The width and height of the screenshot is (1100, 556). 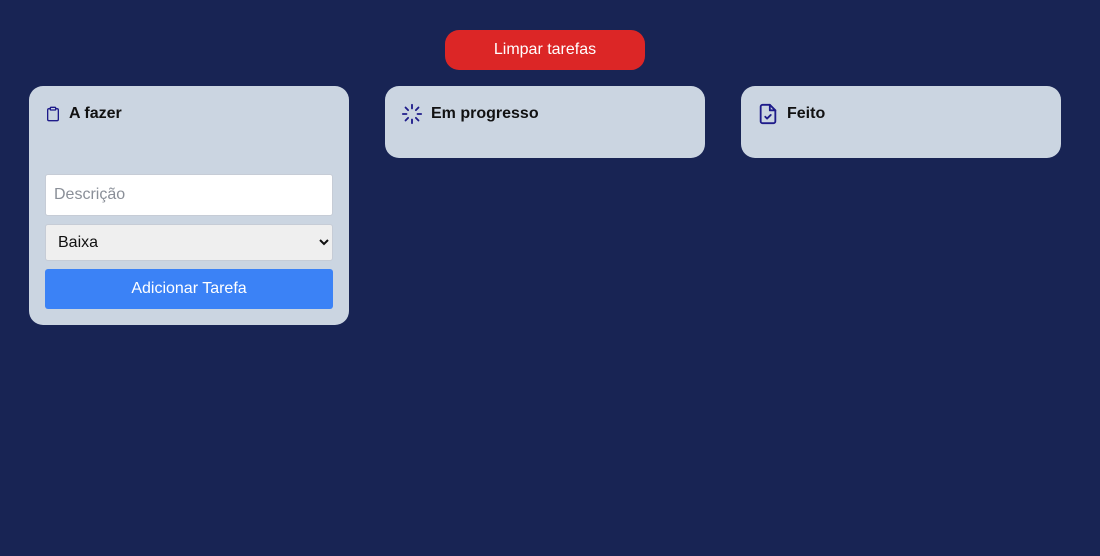 What do you see at coordinates (53, 114) in the screenshot?
I see `clipboard-icon` at bounding box center [53, 114].